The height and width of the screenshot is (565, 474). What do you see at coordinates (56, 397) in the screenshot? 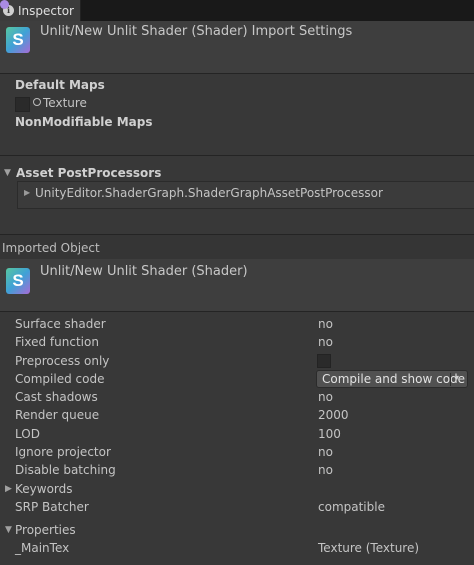
I see `cast-shadows-label: Cast shadows` at bounding box center [56, 397].